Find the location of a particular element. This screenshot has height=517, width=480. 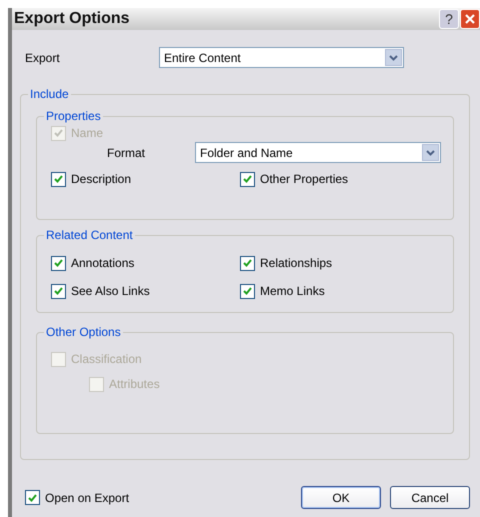

format-label: Format is located at coordinates (126, 153).